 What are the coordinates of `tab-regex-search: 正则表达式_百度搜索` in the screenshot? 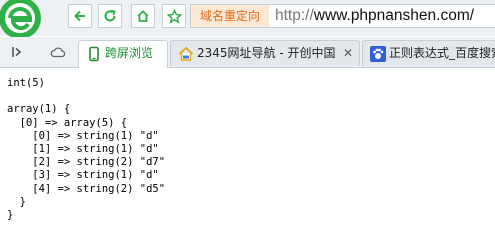 It's located at (428, 53).